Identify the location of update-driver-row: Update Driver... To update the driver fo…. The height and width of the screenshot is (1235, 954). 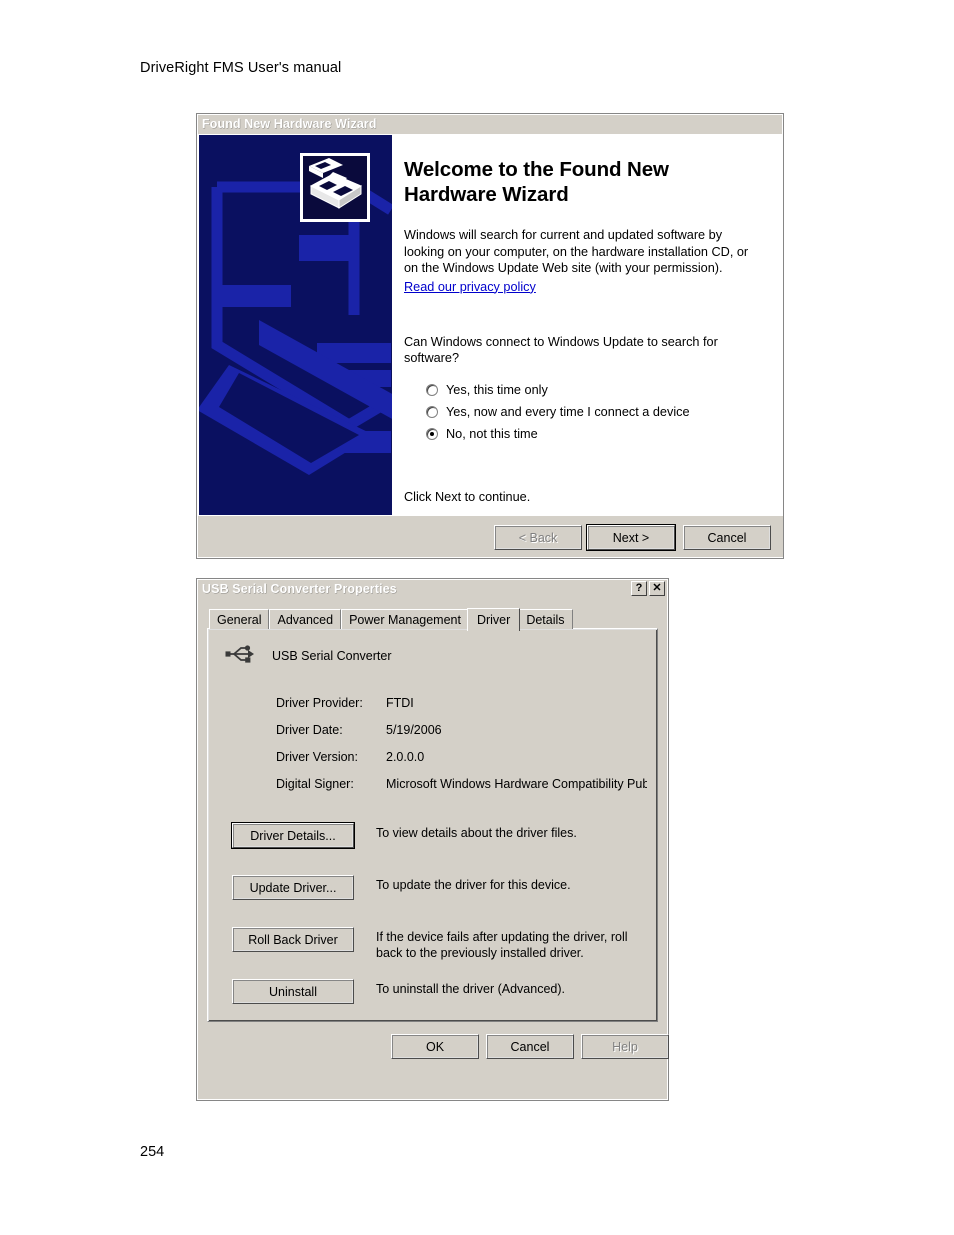
(439, 899).